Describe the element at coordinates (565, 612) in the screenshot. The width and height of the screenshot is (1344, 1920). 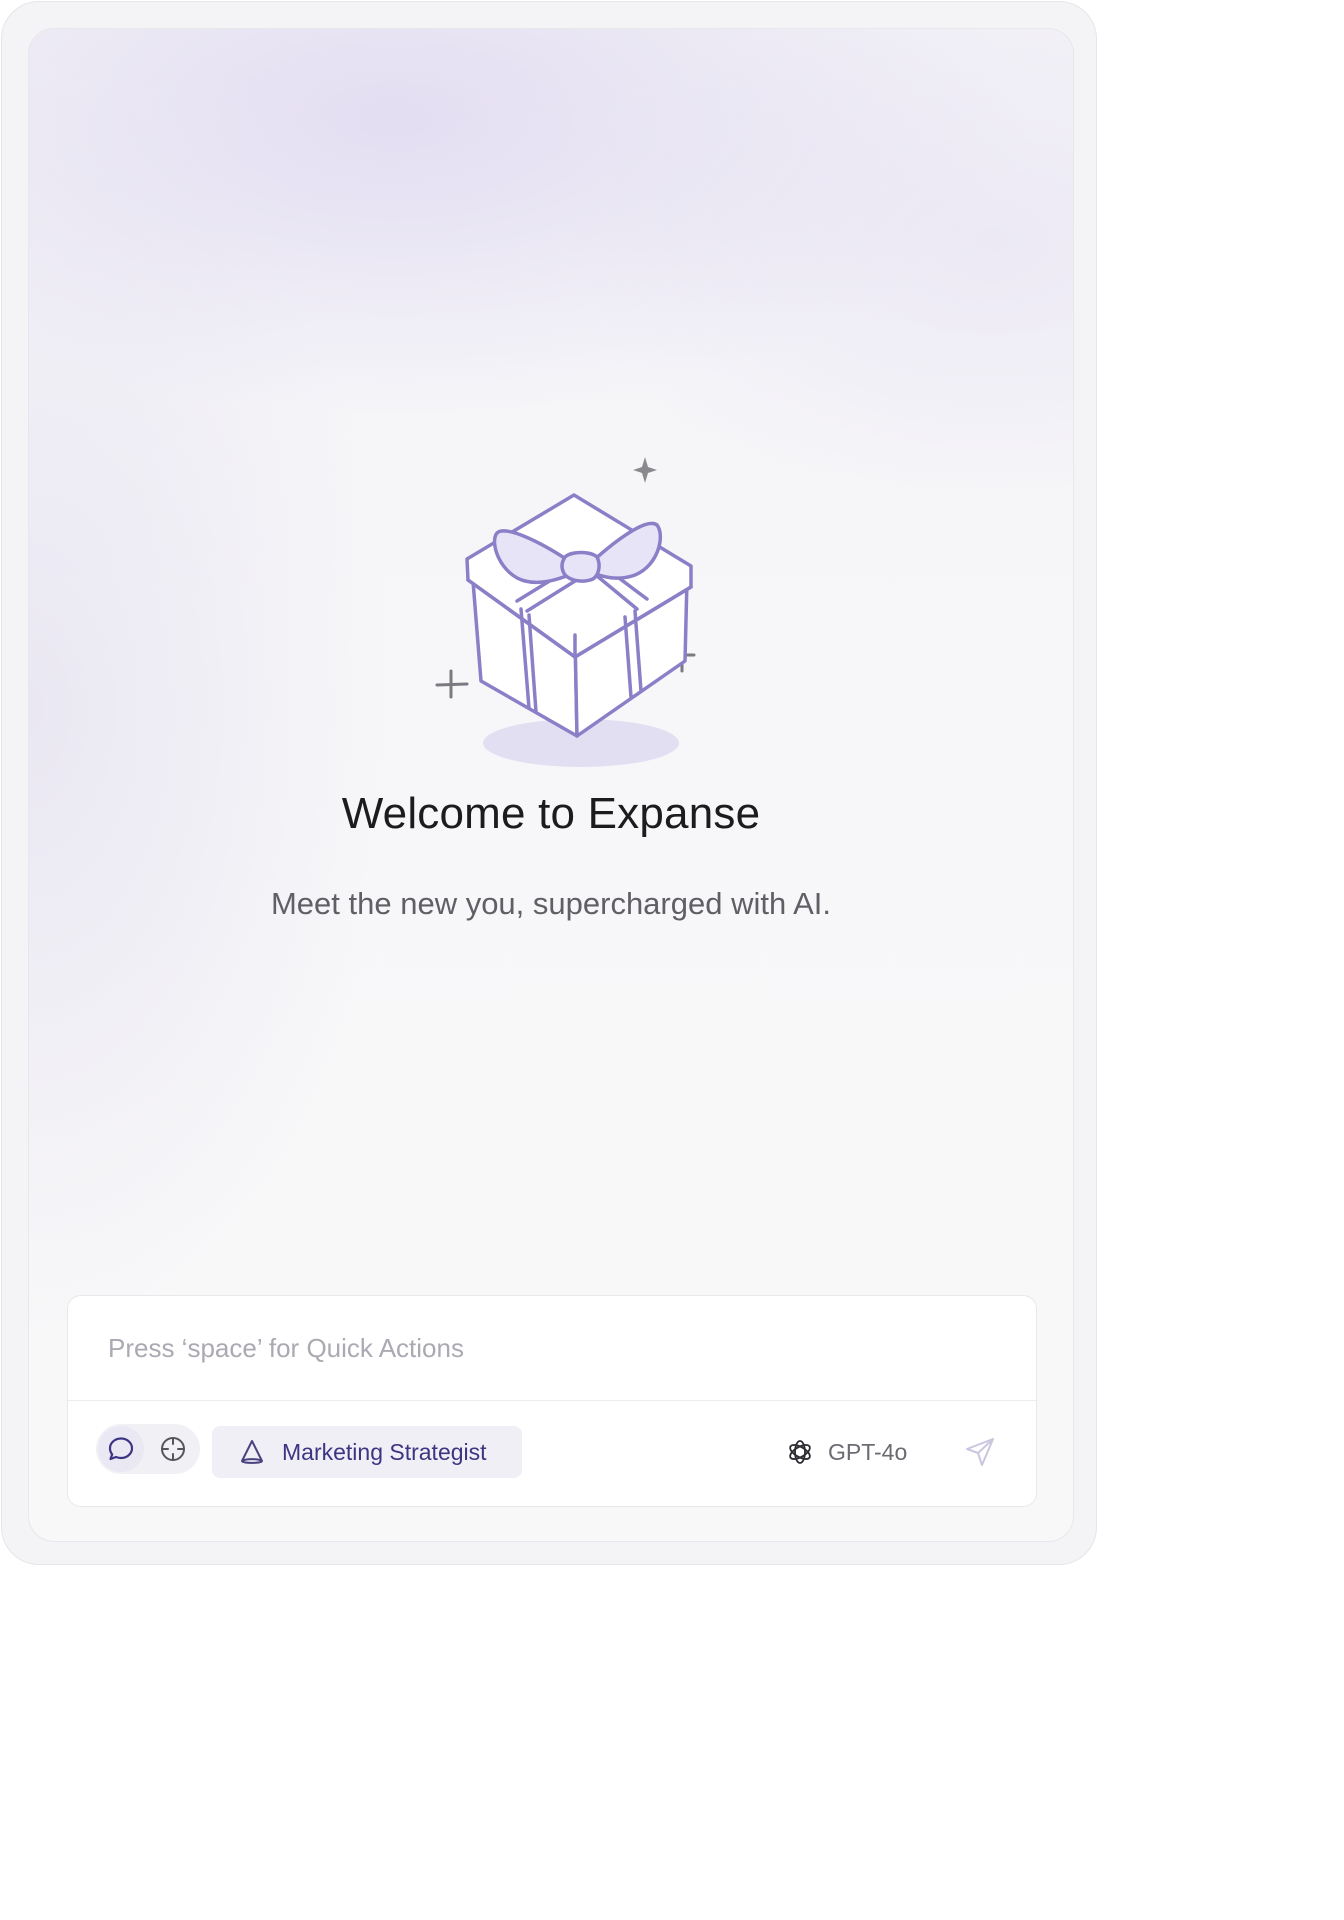
I see `gift-box-icon` at that location.